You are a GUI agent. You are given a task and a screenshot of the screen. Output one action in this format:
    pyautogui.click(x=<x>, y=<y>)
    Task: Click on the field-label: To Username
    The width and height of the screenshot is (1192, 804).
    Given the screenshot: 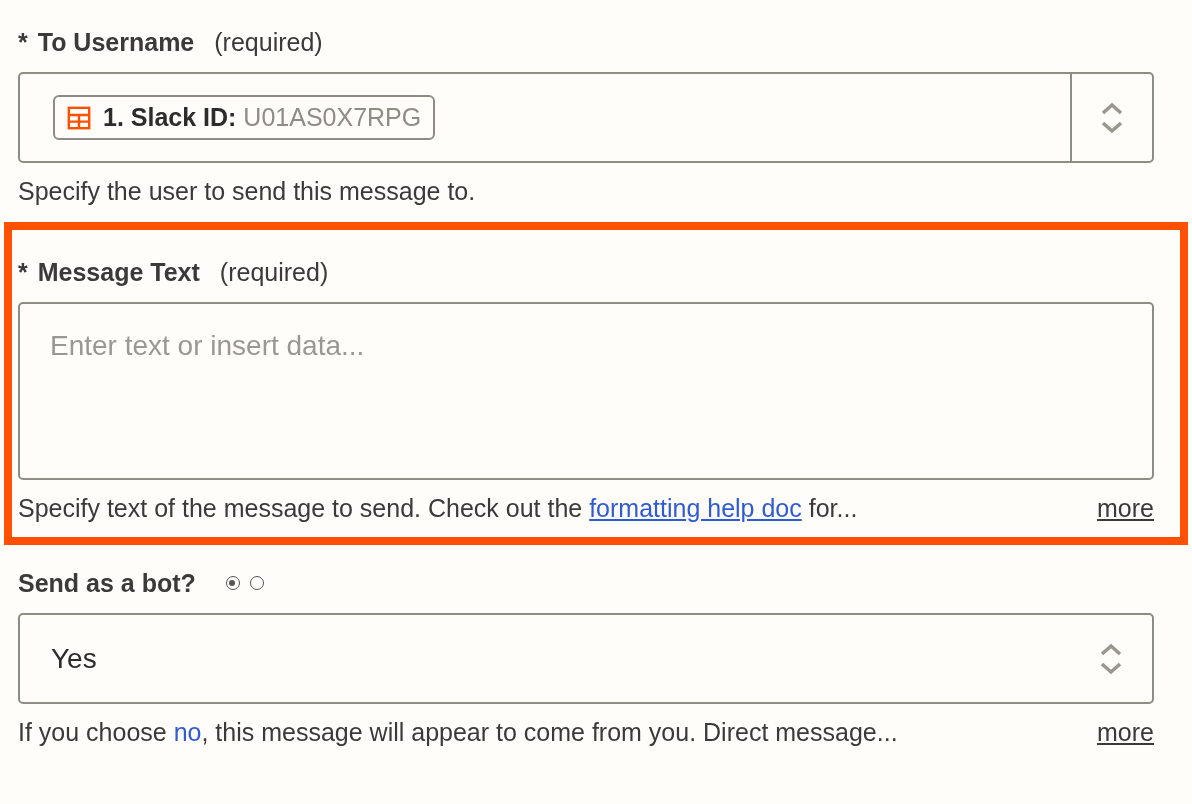 What is the action you would take?
    pyautogui.click(x=116, y=42)
    